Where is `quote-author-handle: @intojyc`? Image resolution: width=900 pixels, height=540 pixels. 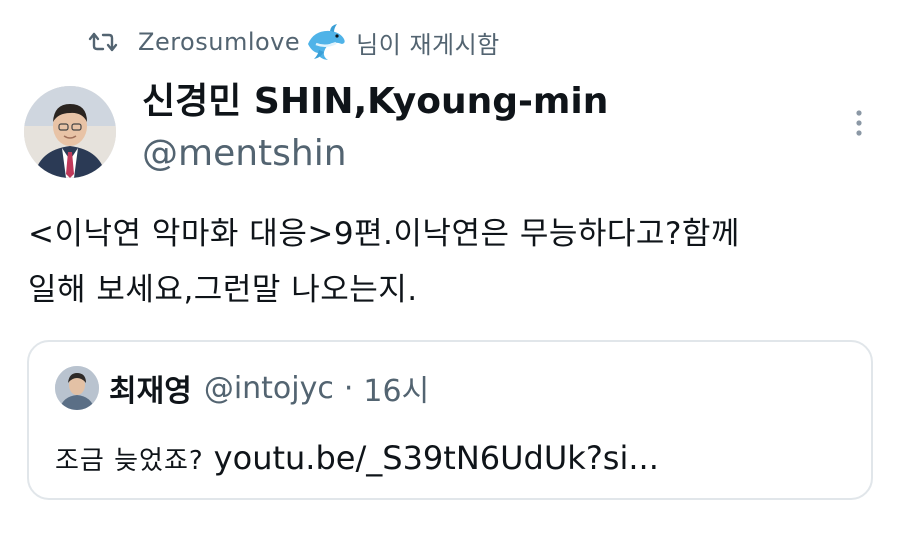 quote-author-handle: @intojyc is located at coordinates (269, 388).